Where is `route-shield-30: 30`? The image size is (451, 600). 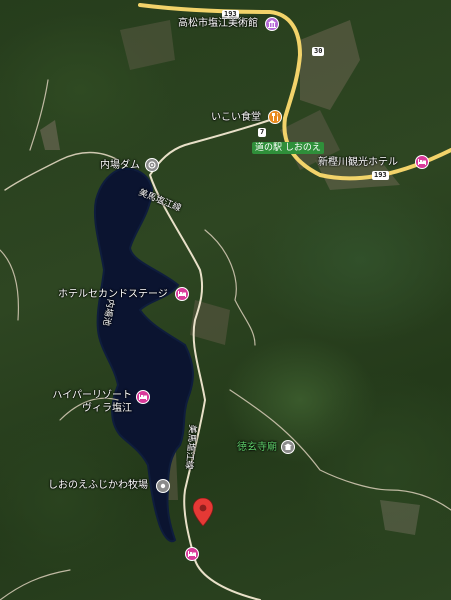
route-shield-30: 30 is located at coordinates (318, 51).